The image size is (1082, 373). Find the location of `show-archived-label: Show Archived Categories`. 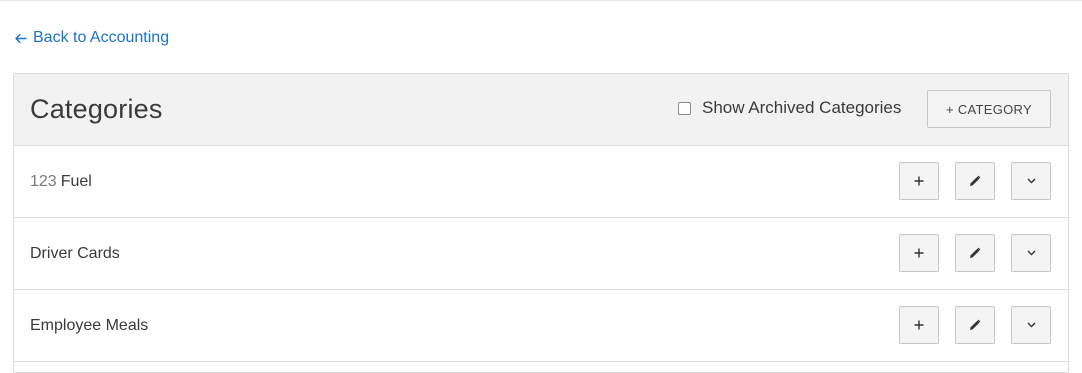

show-archived-label: Show Archived Categories is located at coordinates (802, 107).